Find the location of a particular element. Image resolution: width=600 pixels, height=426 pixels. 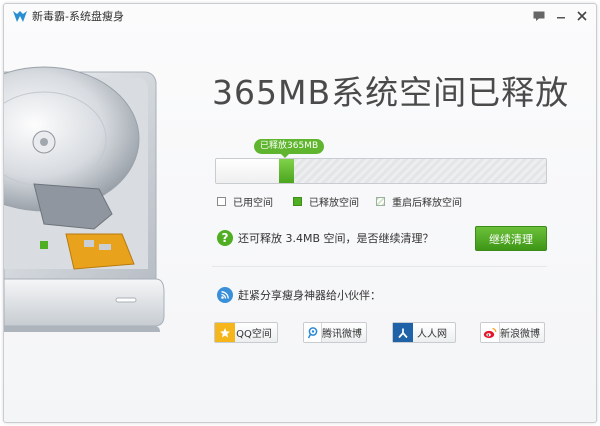

tencent-weibo-icon is located at coordinates (313, 332).